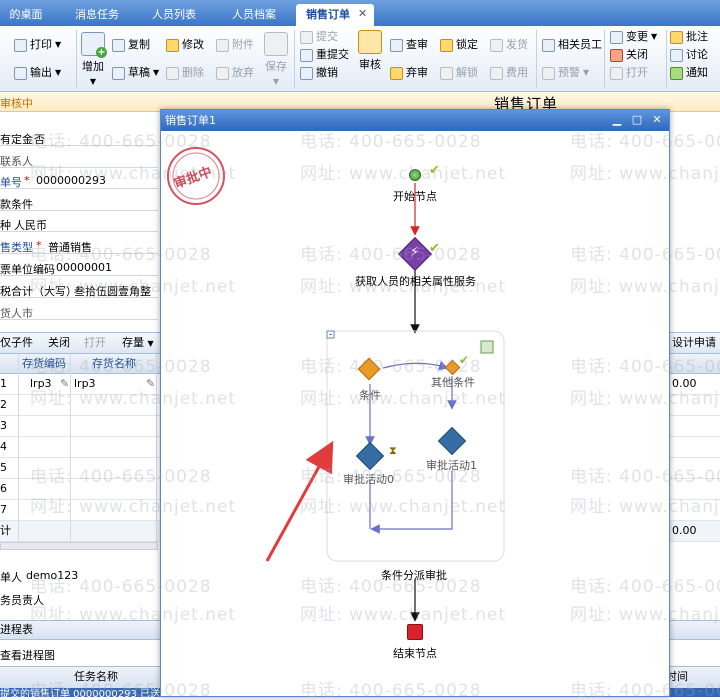 The image size is (720, 700). I want to click on add-button: + 增加 ▼, so click(93, 59).